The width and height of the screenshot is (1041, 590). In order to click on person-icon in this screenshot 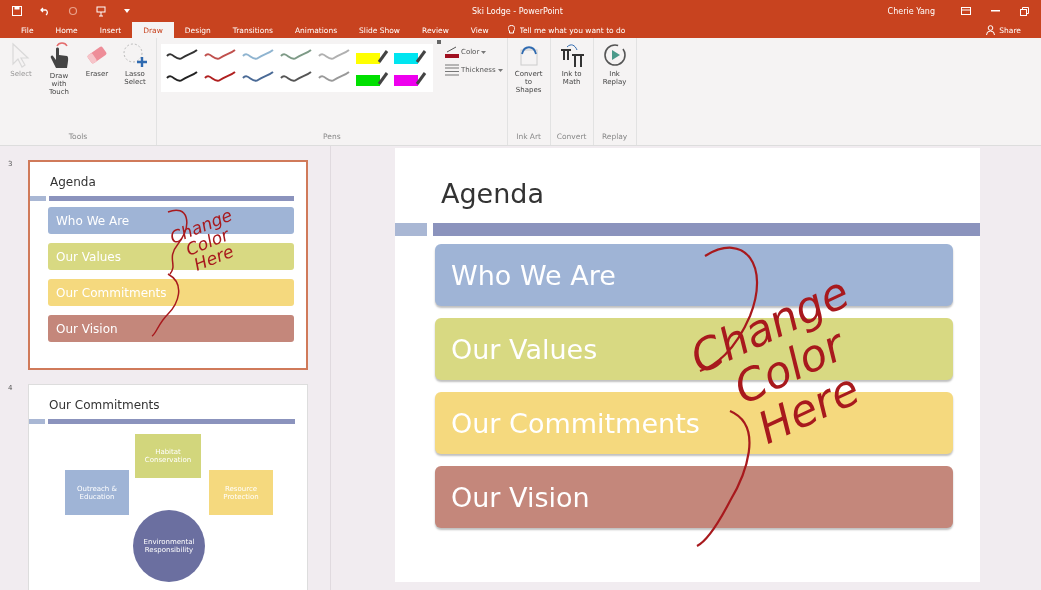, I will do `click(991, 30)`.